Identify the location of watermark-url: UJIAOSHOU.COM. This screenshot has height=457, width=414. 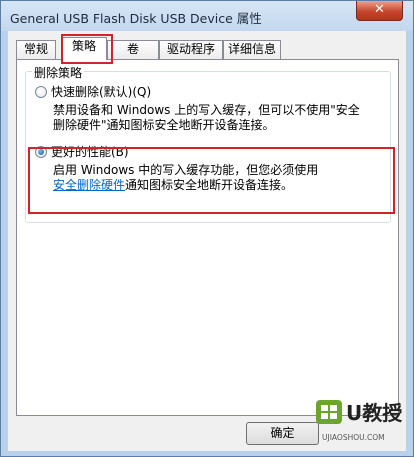
(353, 437).